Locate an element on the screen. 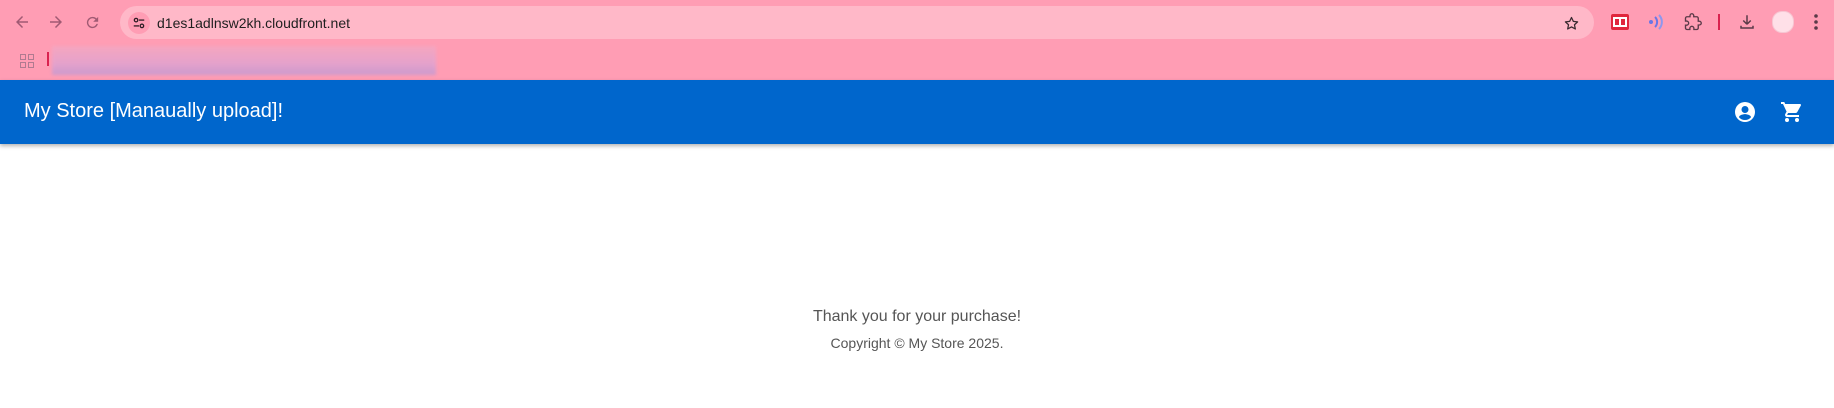  url-text: d1es1adlnsw2kh.cloudfront.net is located at coordinates (253, 23).